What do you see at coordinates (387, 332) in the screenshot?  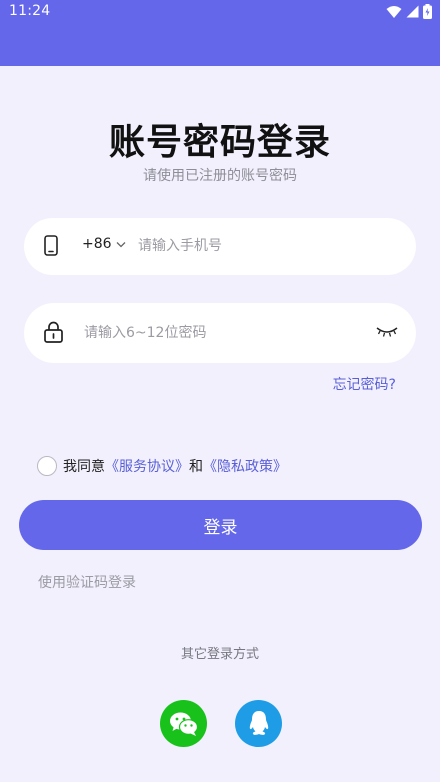 I see `eye-closed-icon` at bounding box center [387, 332].